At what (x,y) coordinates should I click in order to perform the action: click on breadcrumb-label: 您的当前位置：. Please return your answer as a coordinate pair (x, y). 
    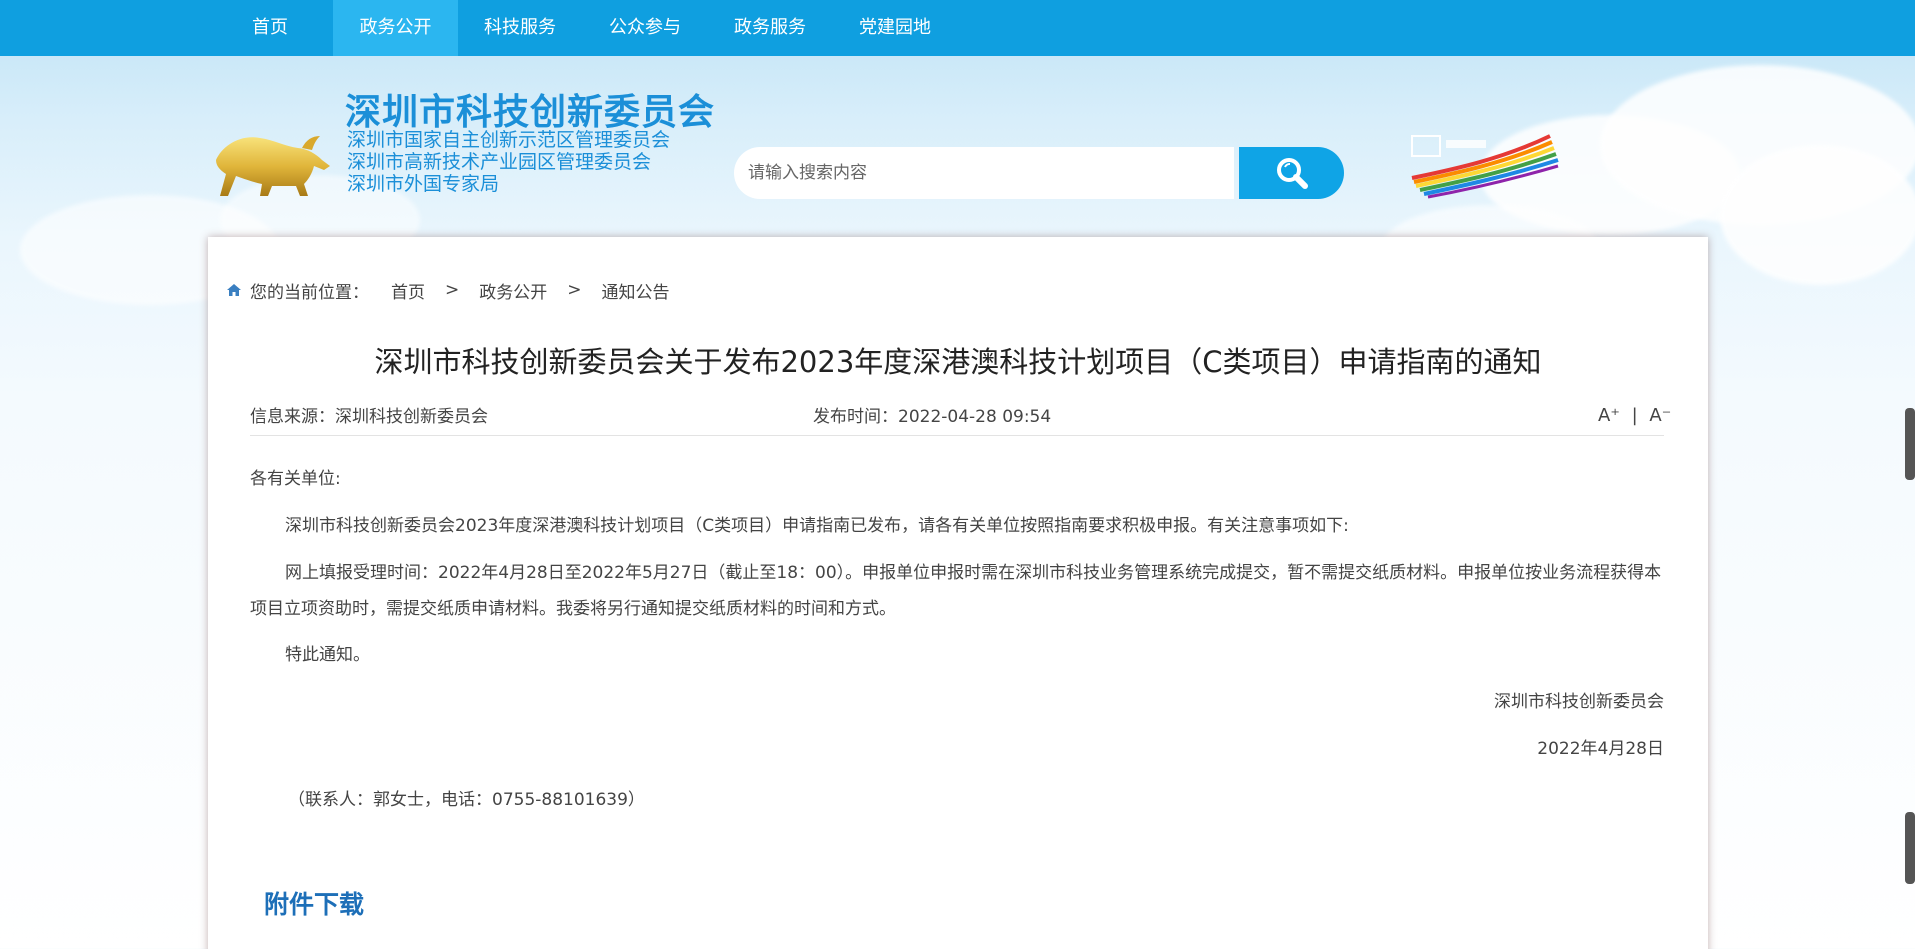
    Looking at the image, I should click on (309, 292).